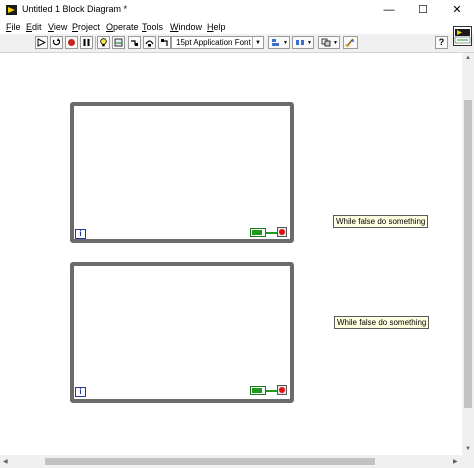 Image resolution: width=474 pixels, height=468 pixels. What do you see at coordinates (326, 42) in the screenshot?
I see `reorder-icon` at bounding box center [326, 42].